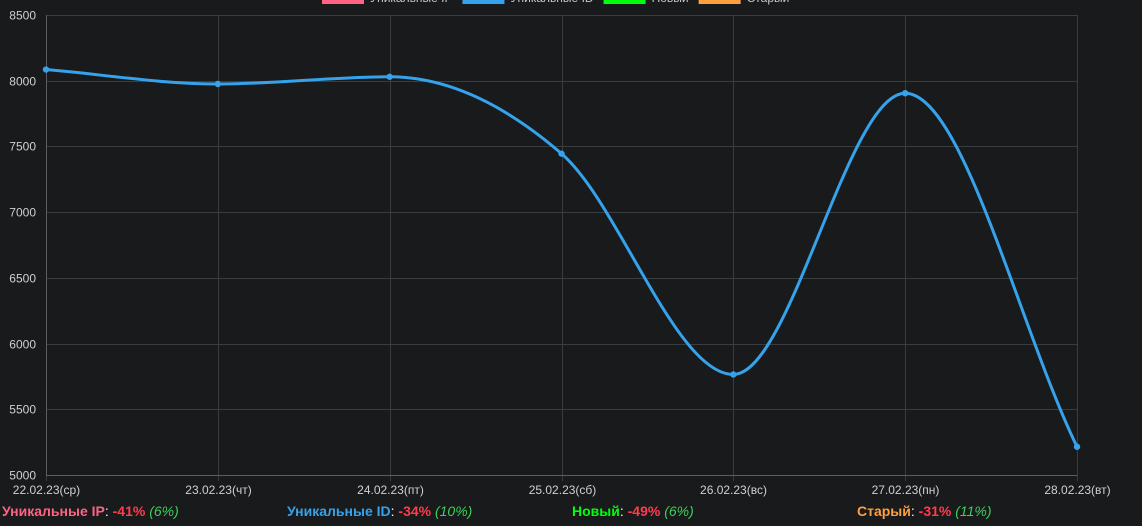 Image resolution: width=1142 pixels, height=526 pixels. Describe the element at coordinates (22, 410) in the screenshot. I see `y-tick-label: 5500` at that location.